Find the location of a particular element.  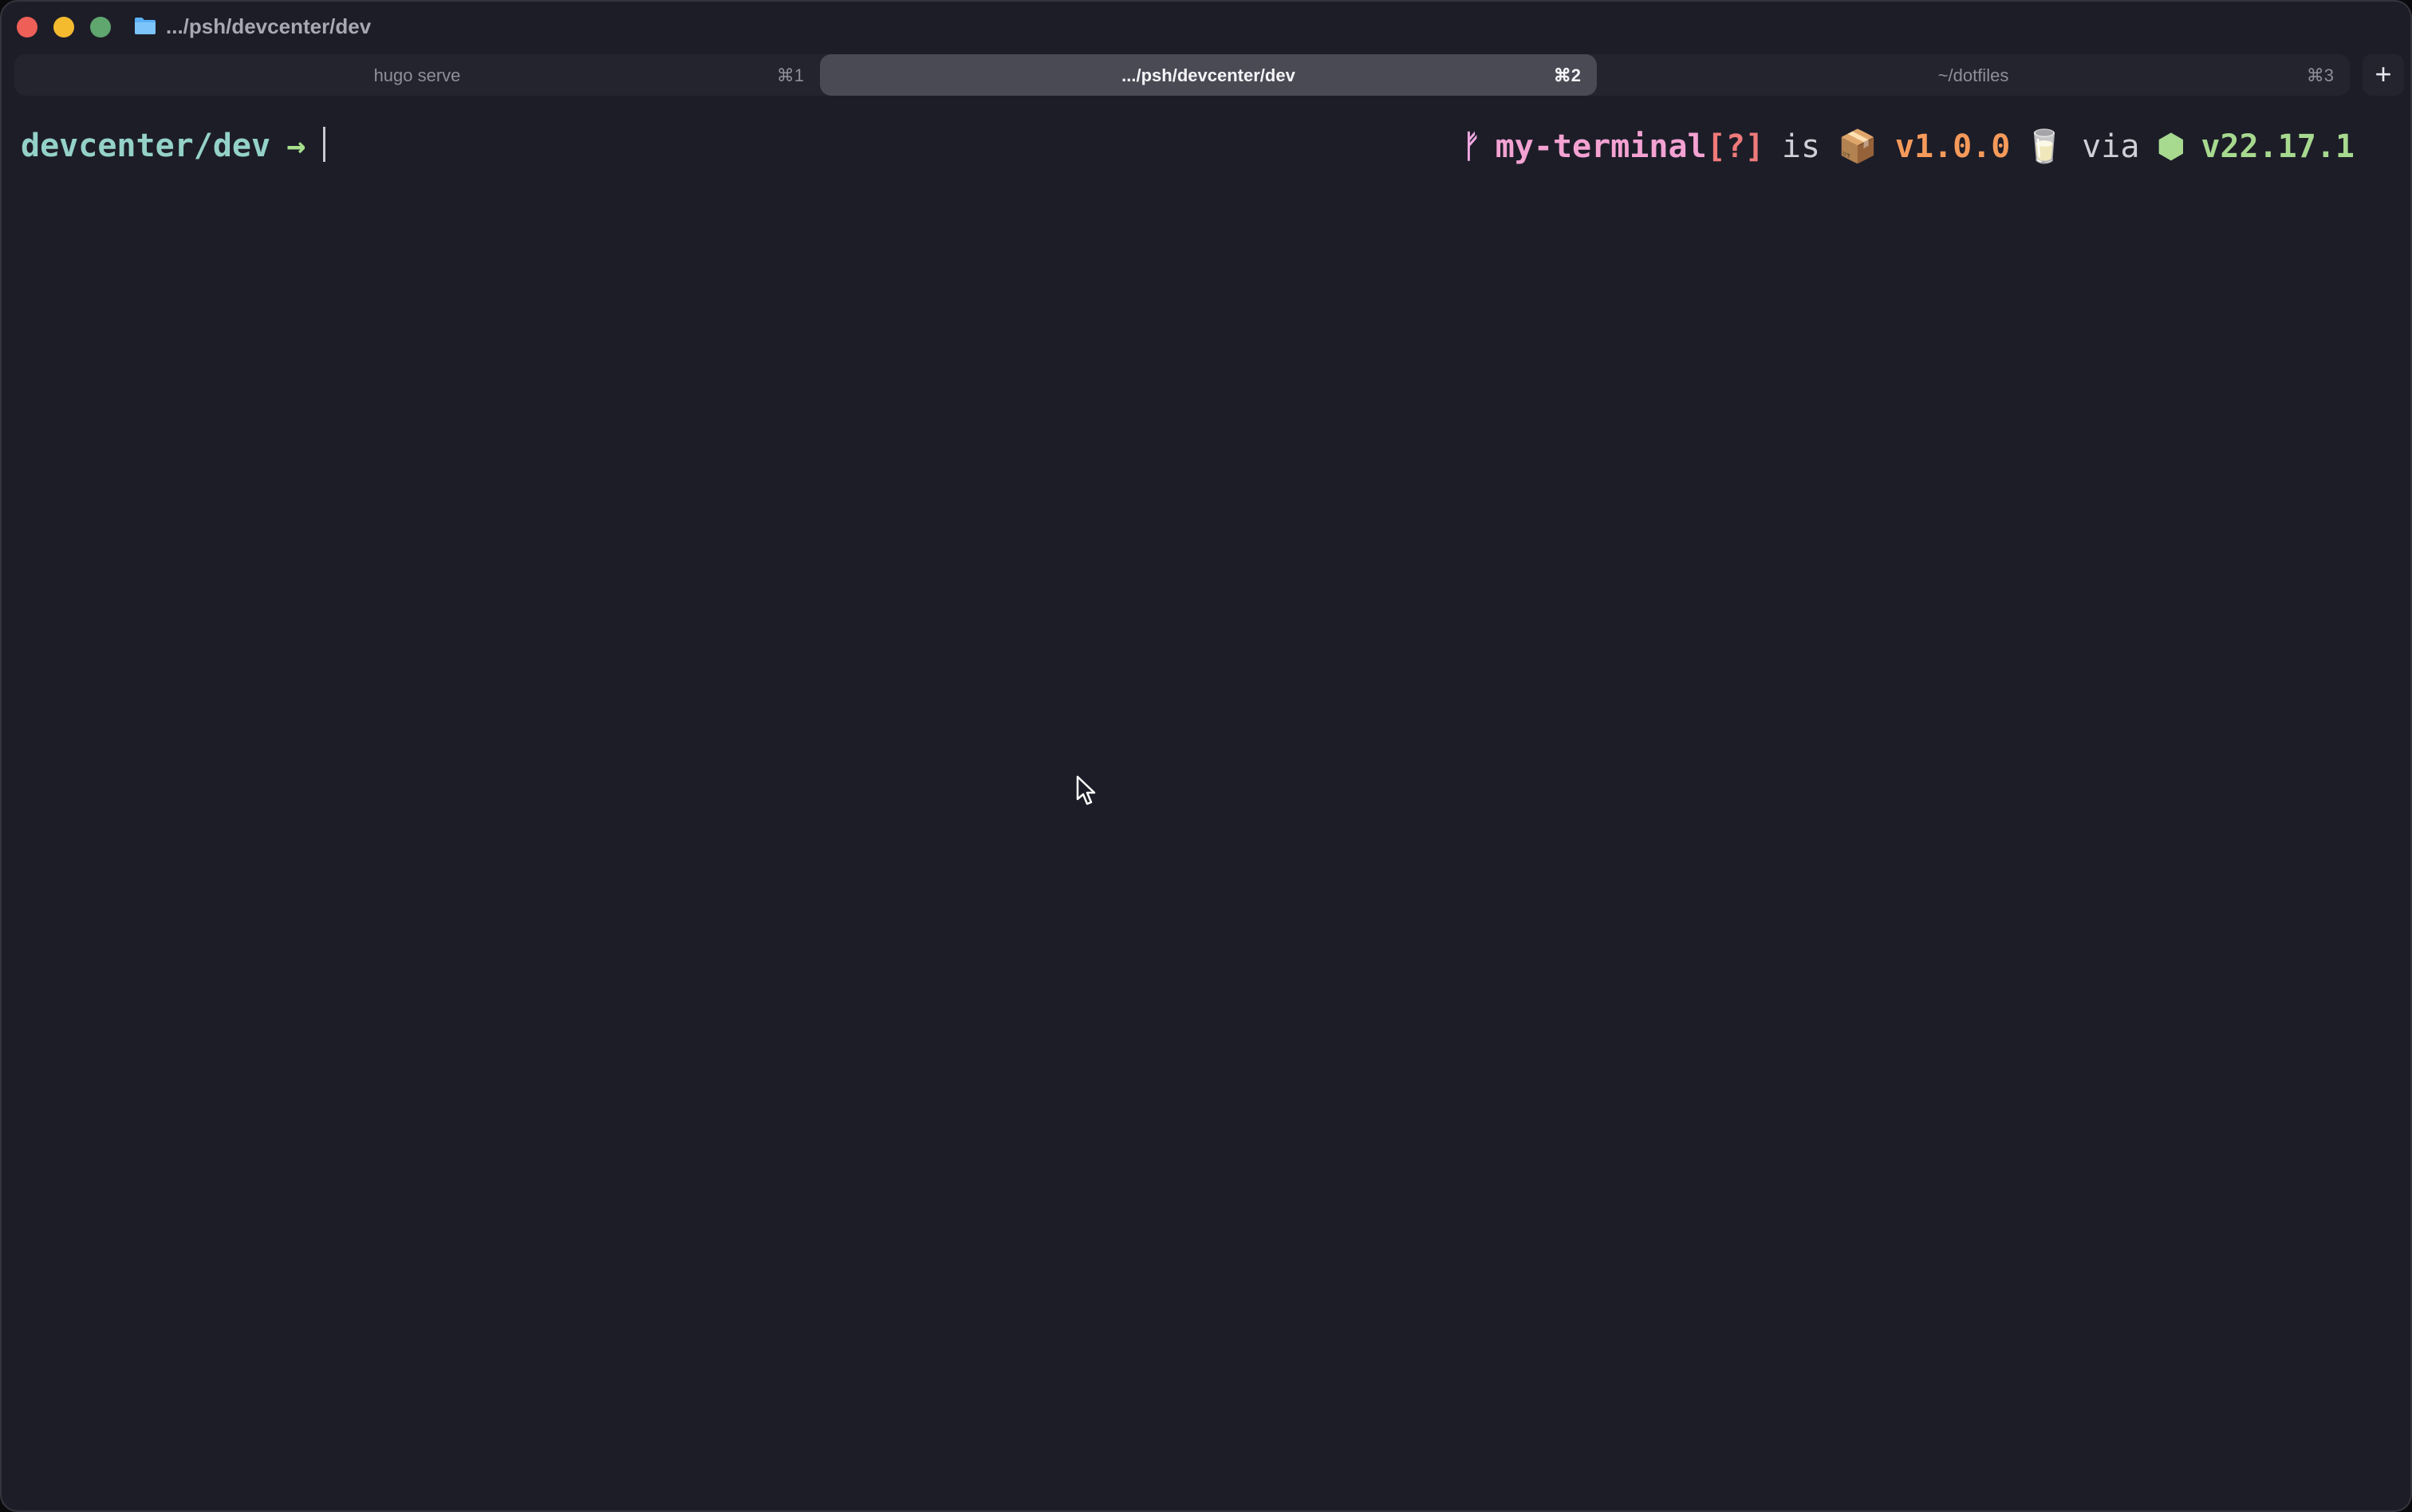

prompt-left: devcenter/dev → is located at coordinates (174, 146).